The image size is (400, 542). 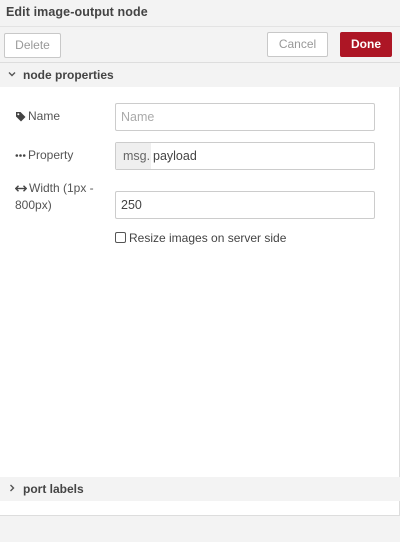 What do you see at coordinates (245, 205) in the screenshot?
I see `width-input` at bounding box center [245, 205].